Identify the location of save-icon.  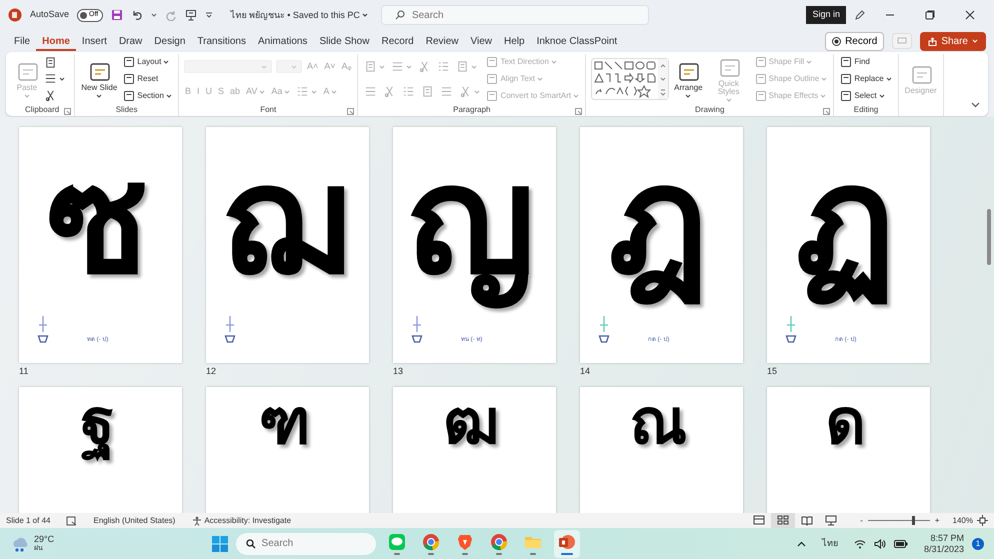
(117, 15).